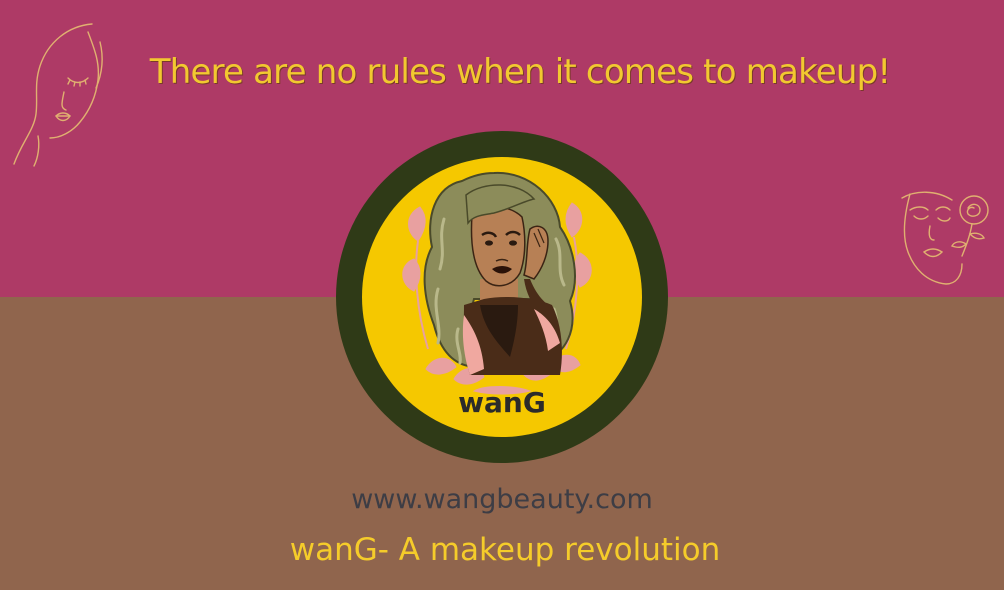  What do you see at coordinates (58, 95) in the screenshot?
I see `face-lineart-icon` at bounding box center [58, 95].